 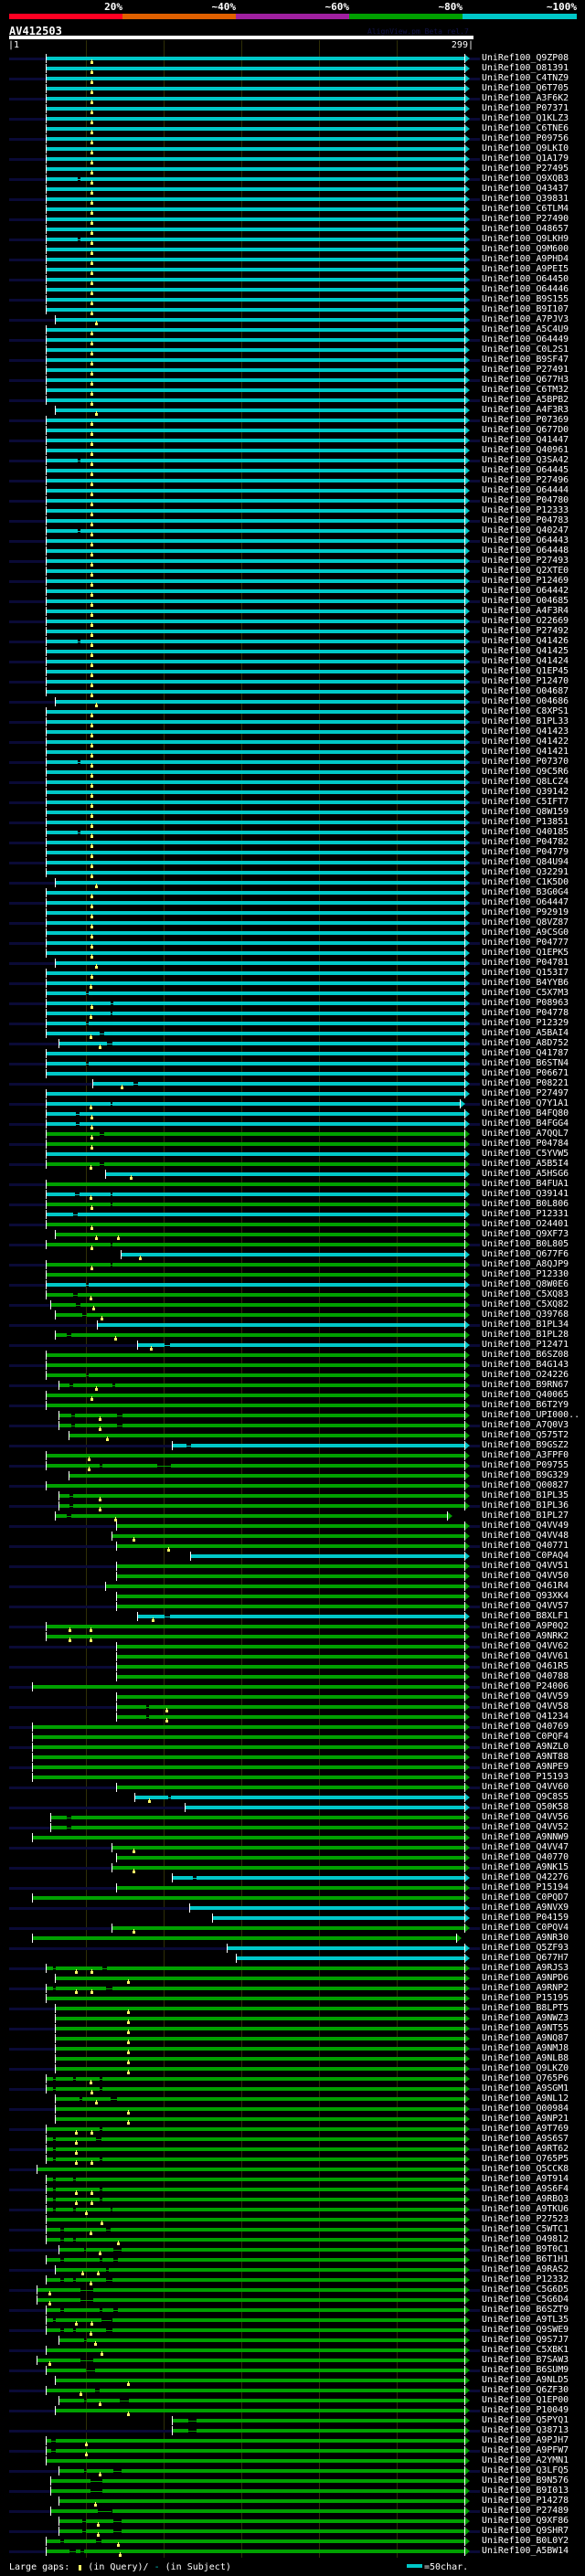 What do you see at coordinates (525, 440) in the screenshot?
I see `hit-label: UniRef100_Q41447` at bounding box center [525, 440].